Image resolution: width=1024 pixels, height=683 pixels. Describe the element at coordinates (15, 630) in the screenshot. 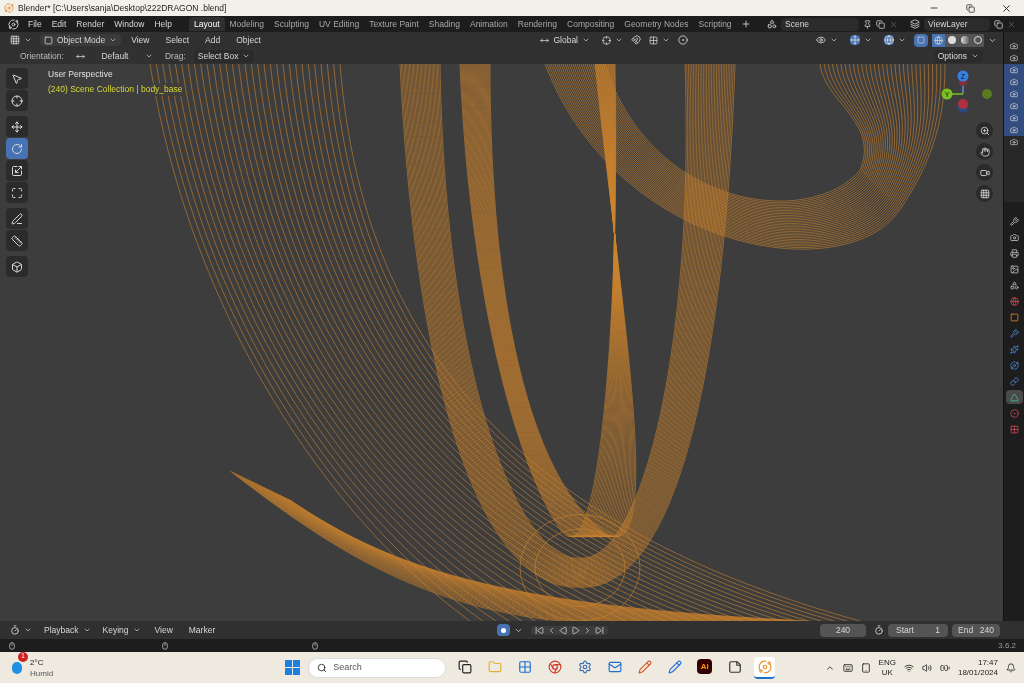

I see `clock-icon` at that location.